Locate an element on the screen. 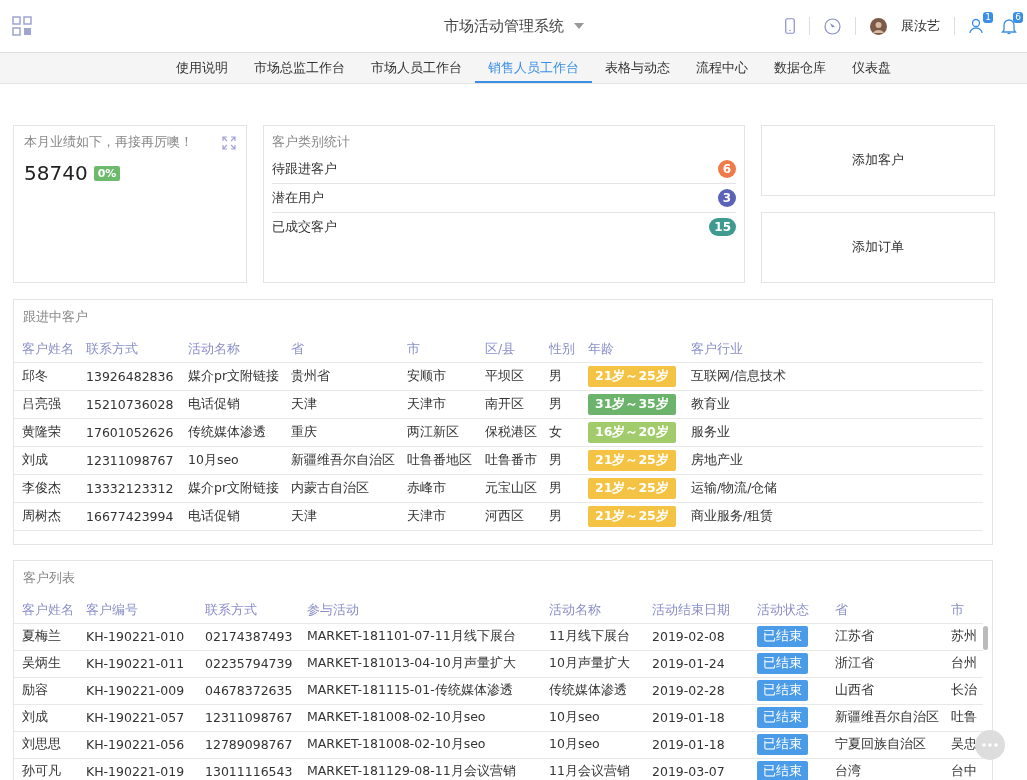 Image resolution: width=1027 pixels, height=780 pixels. table-cell: 江苏省 is located at coordinates (885, 636).